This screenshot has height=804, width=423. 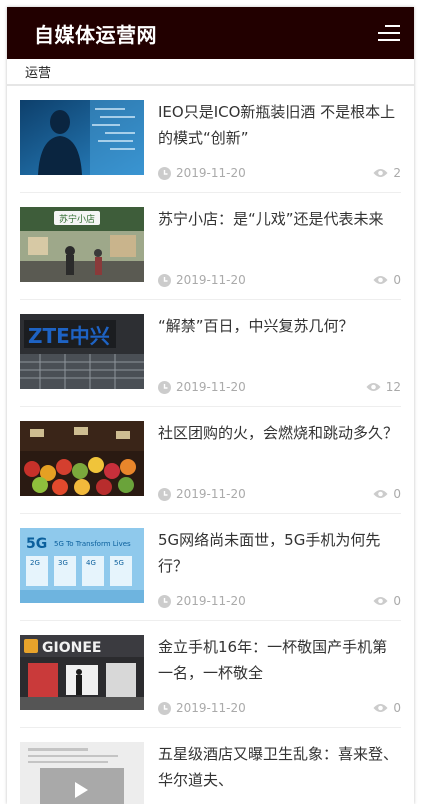 What do you see at coordinates (279, 553) in the screenshot?
I see `article-title: 5G网络尚未面世，5G手机为何先行？` at bounding box center [279, 553].